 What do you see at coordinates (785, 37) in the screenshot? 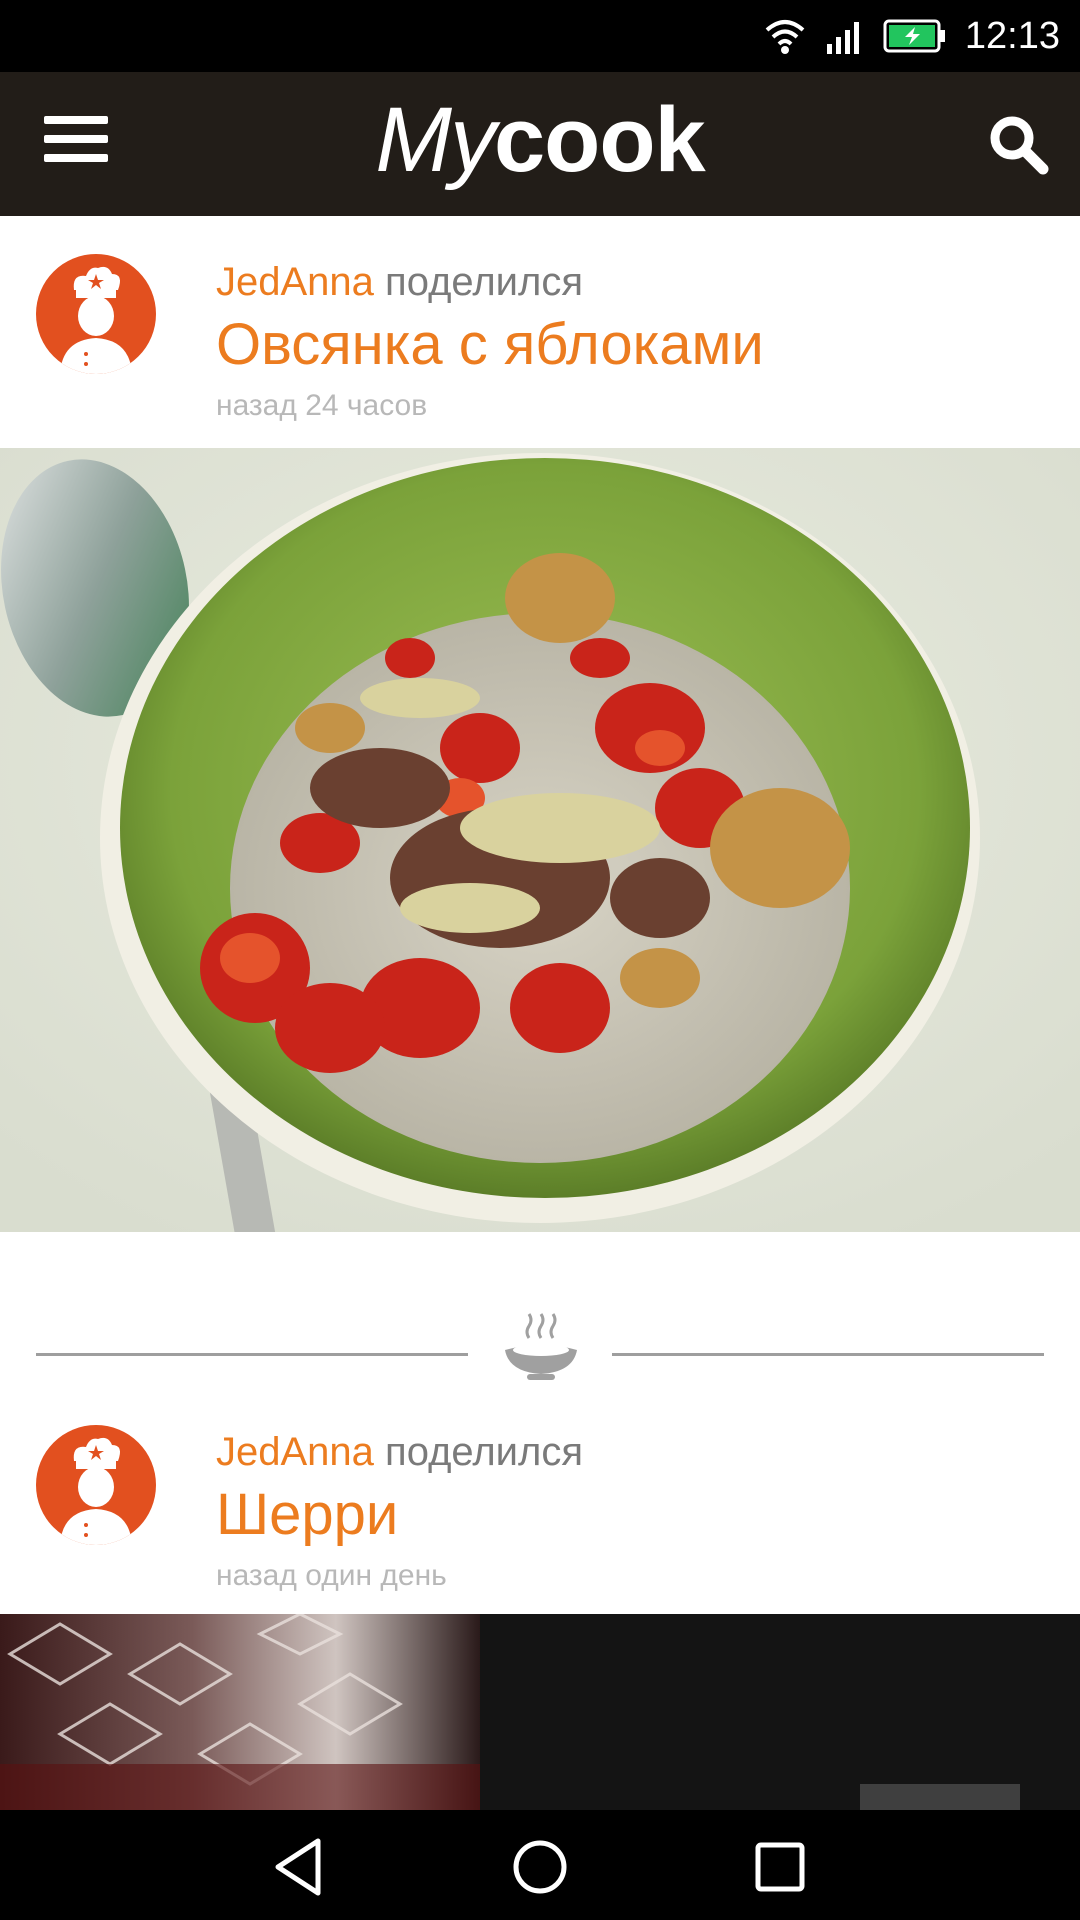
I see `wifi-icon` at bounding box center [785, 37].